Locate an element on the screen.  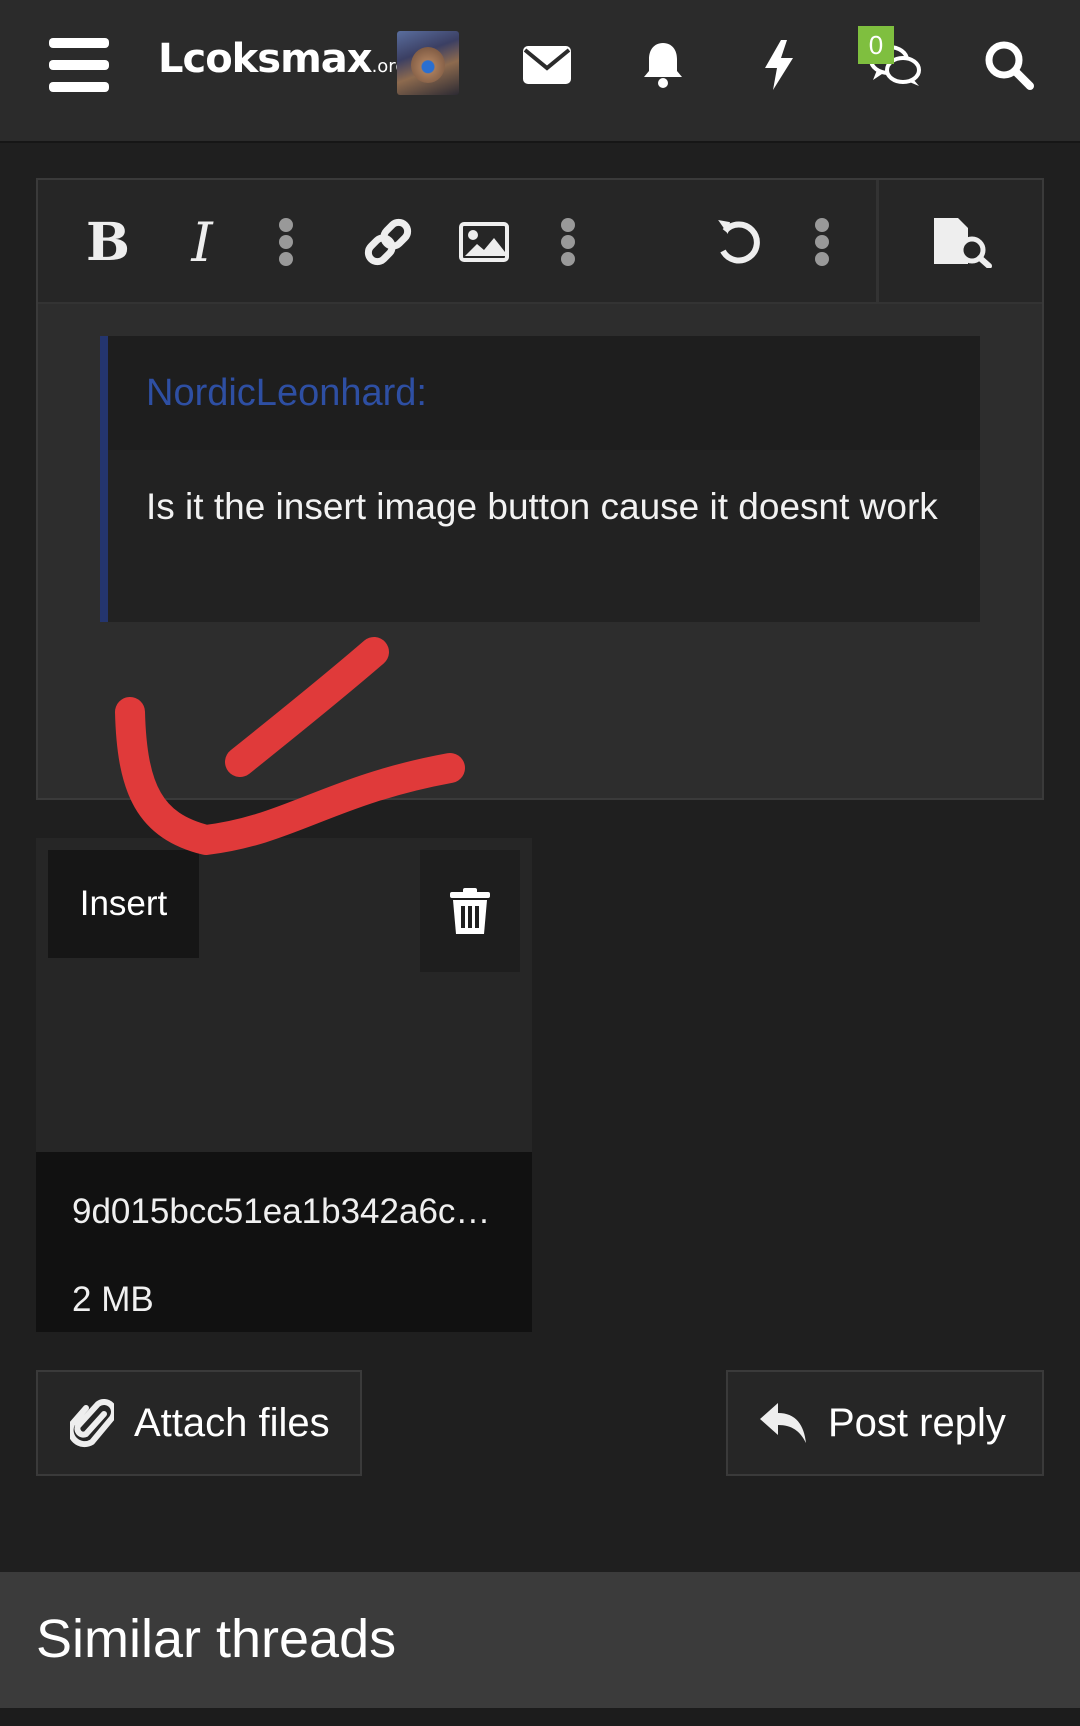
undo-button is located at coordinates (738, 242).